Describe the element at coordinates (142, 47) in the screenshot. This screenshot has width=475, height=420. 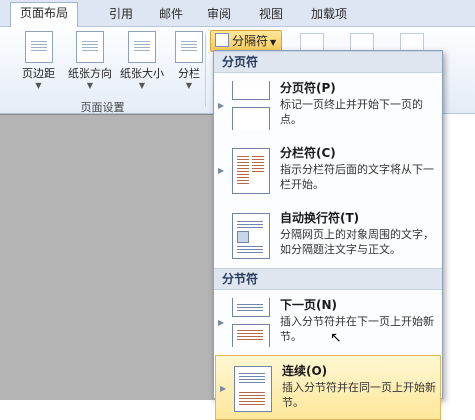
I see `page-size-icon` at that location.